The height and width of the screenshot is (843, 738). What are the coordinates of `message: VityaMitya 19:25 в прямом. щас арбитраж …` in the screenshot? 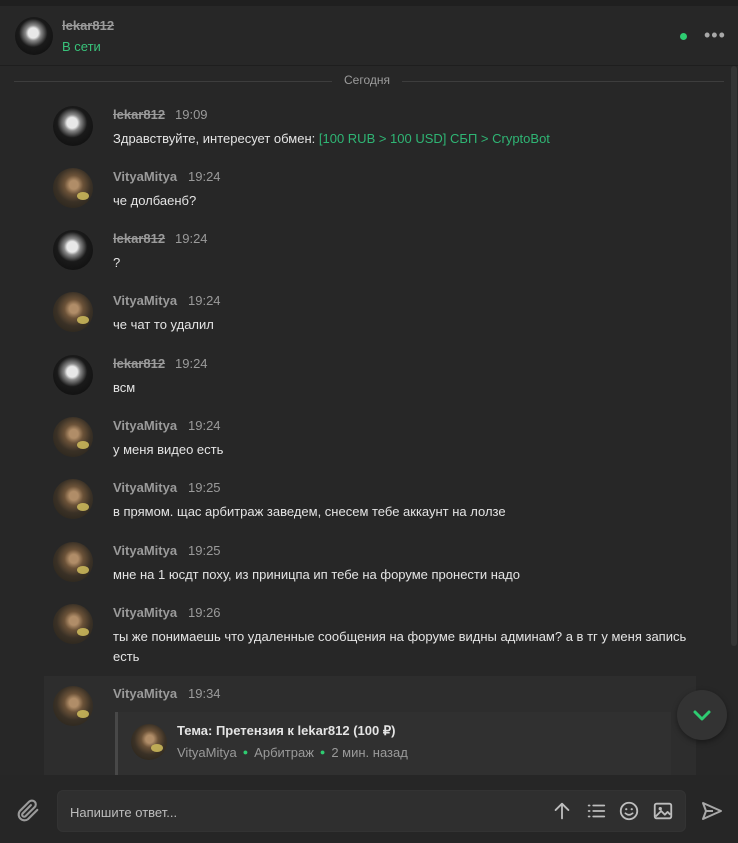 It's located at (360, 501).